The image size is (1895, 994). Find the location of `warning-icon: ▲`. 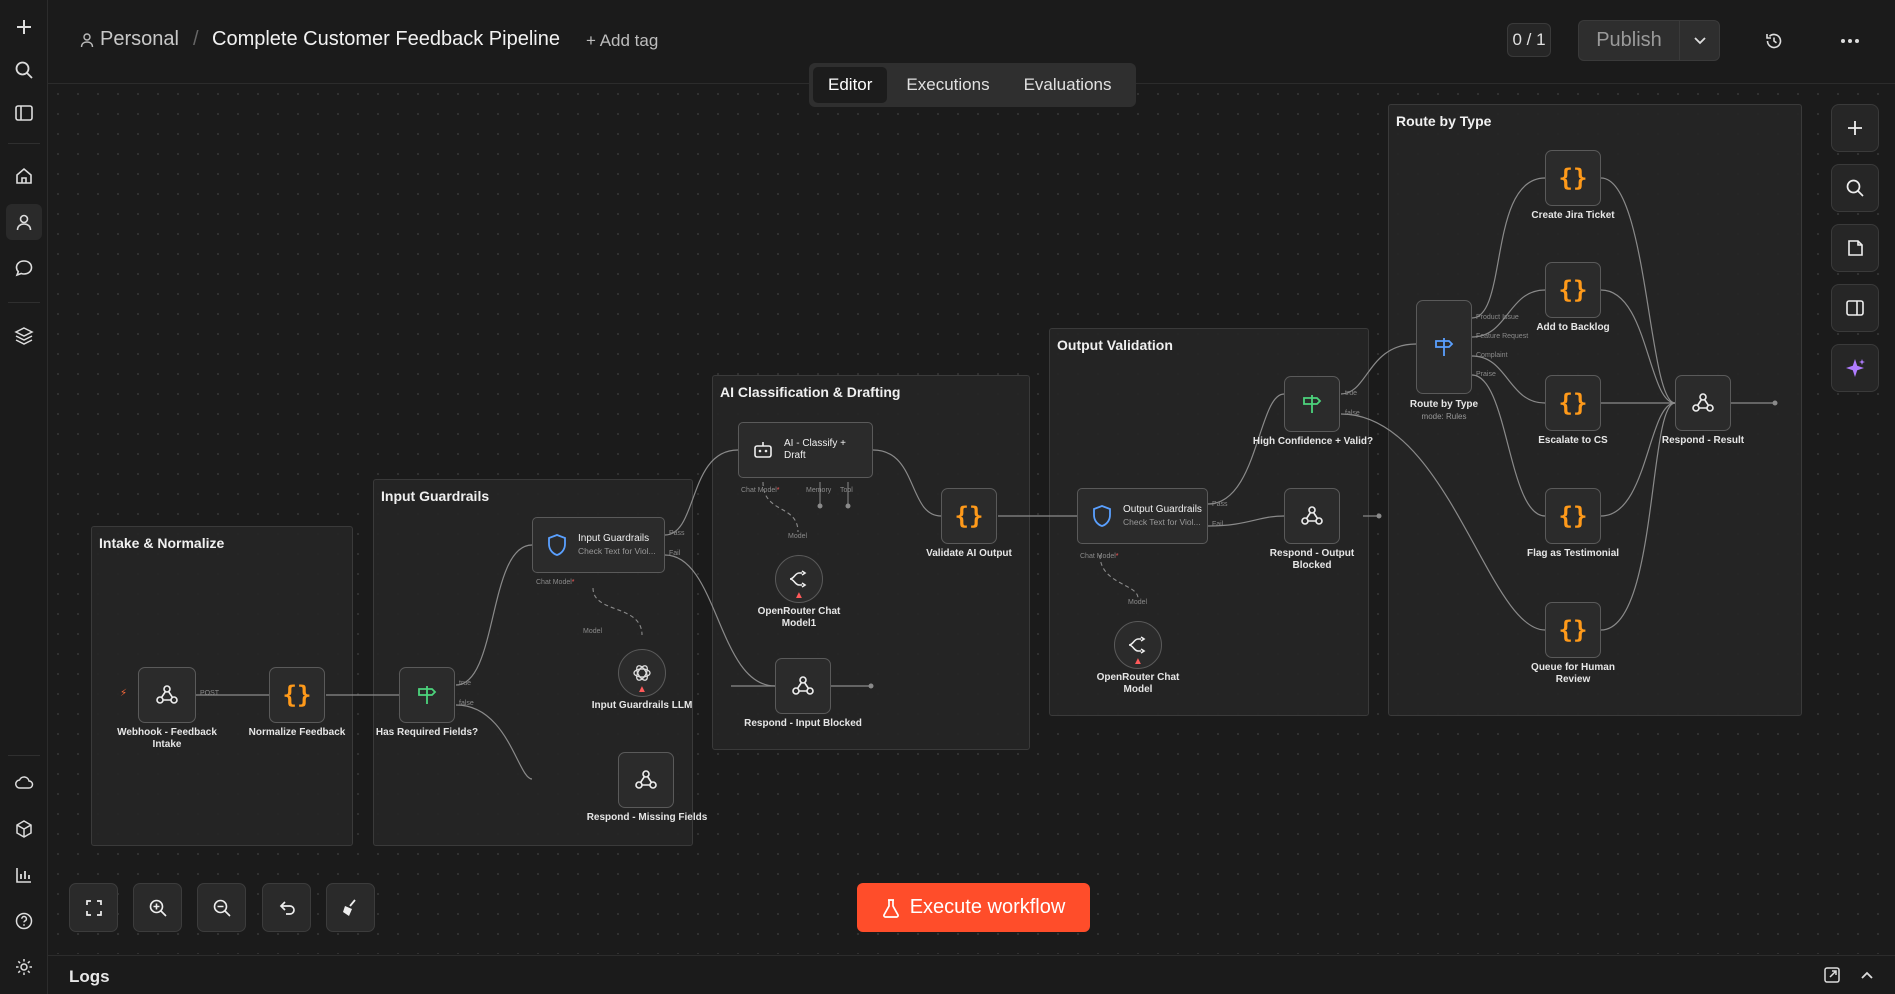

warning-icon: ▲ is located at coordinates (1138, 661).